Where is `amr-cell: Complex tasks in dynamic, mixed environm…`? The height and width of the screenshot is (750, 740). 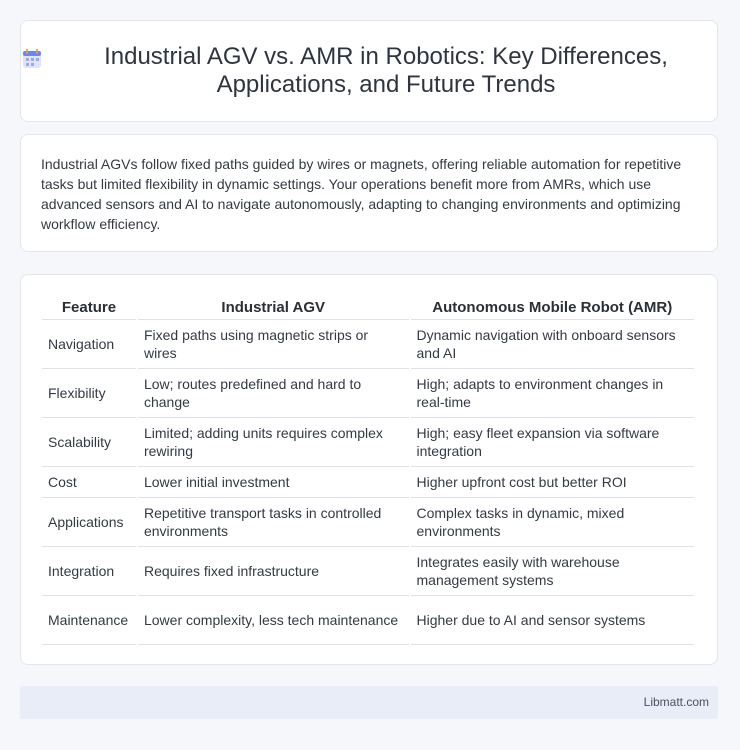 amr-cell: Complex tasks in dynamic, mixed environm… is located at coordinates (552, 522).